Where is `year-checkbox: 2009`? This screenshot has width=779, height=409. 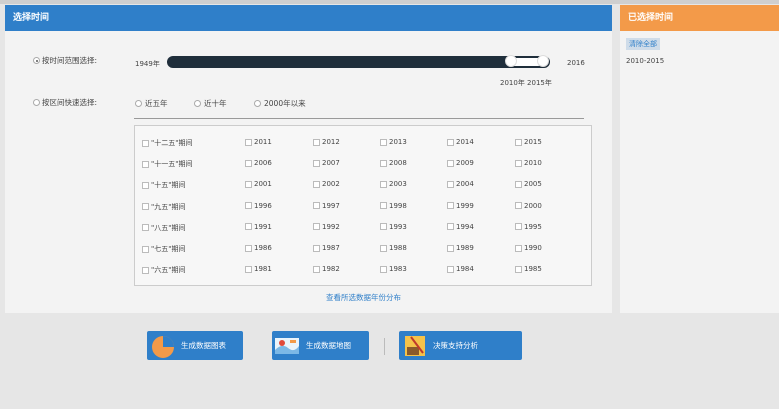 year-checkbox: 2009 is located at coordinates (460, 163).